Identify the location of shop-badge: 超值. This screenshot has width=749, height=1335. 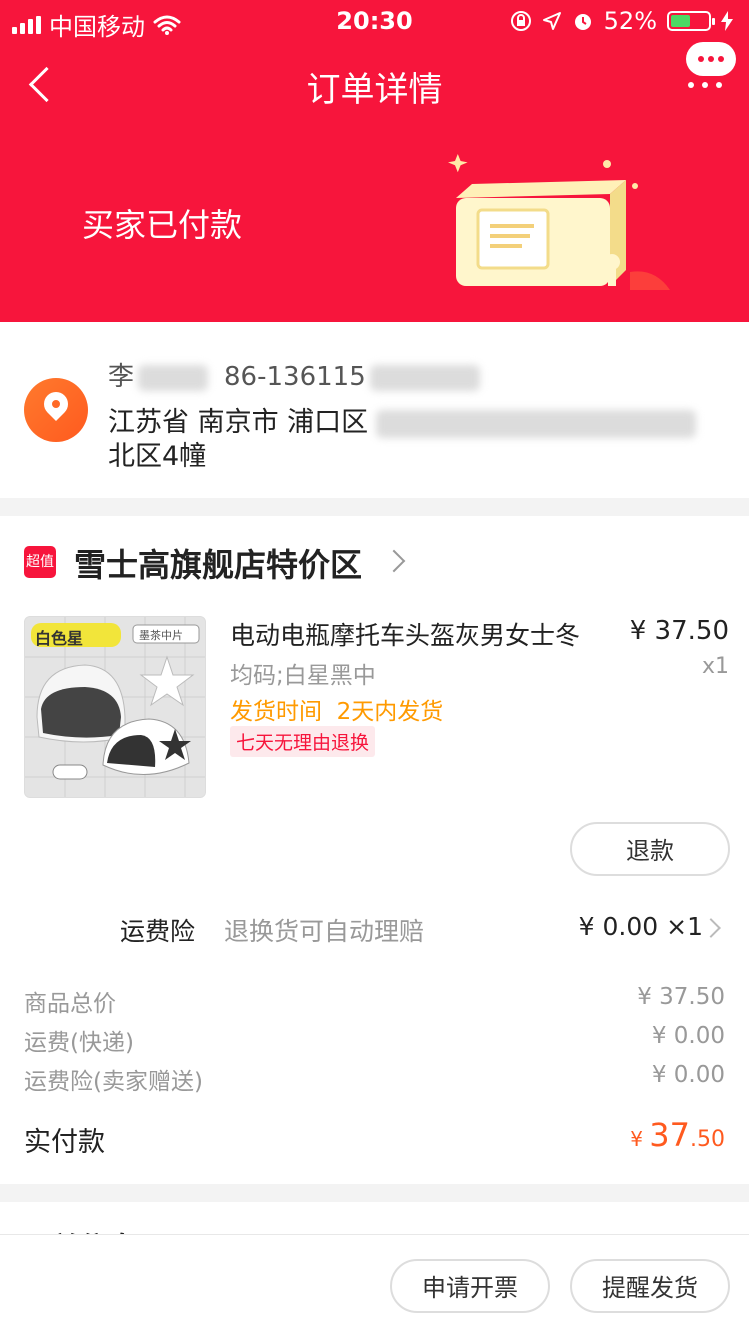
(40, 562).